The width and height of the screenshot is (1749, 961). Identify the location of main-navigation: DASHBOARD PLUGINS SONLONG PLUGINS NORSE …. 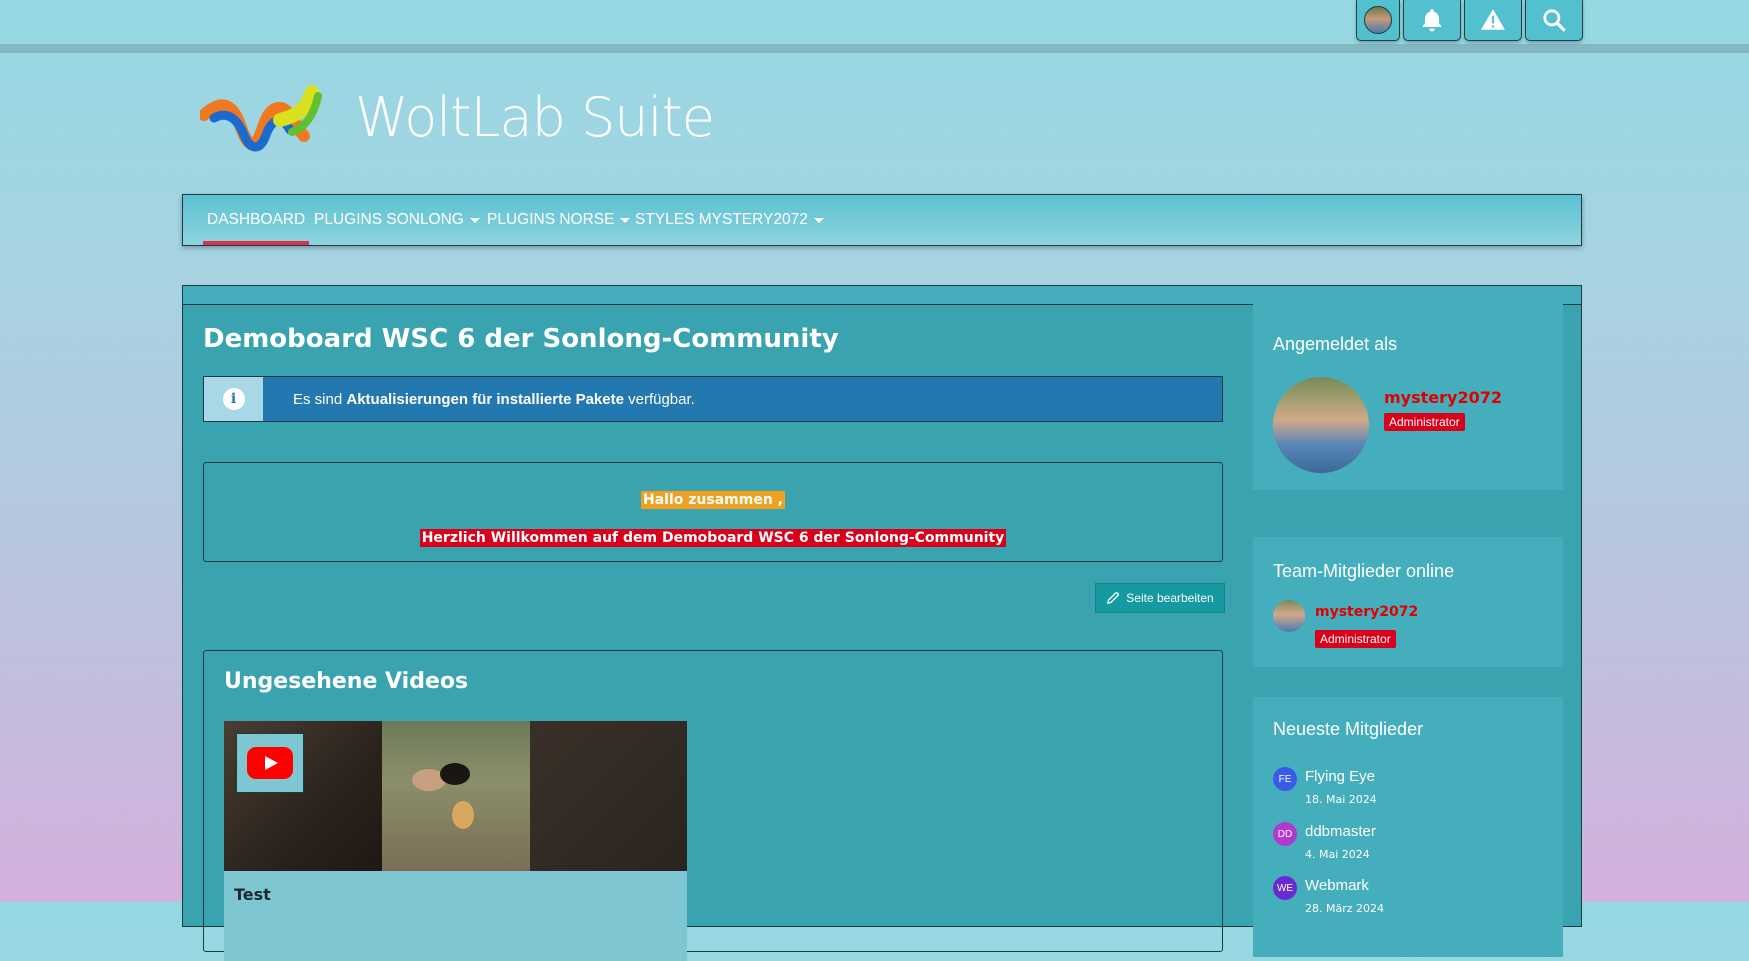
(882, 220).